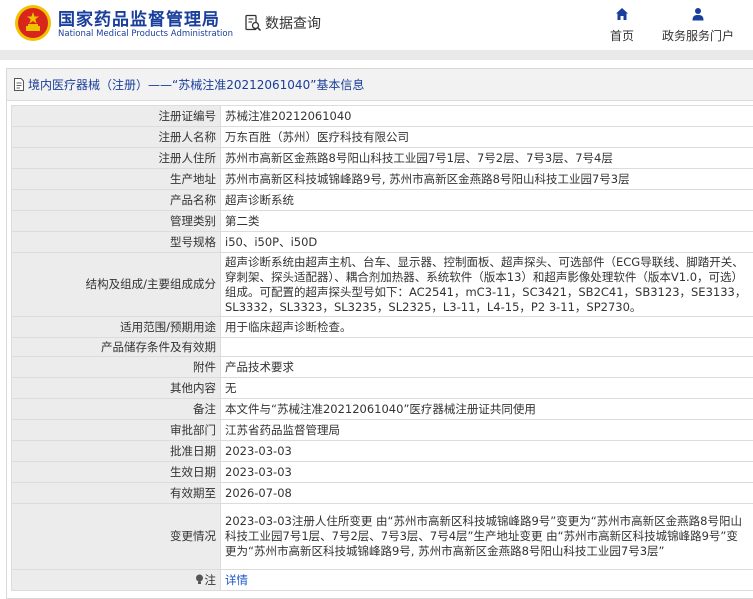  Describe the element at coordinates (116, 242) in the screenshot. I see `row-label: 型号规格` at that location.